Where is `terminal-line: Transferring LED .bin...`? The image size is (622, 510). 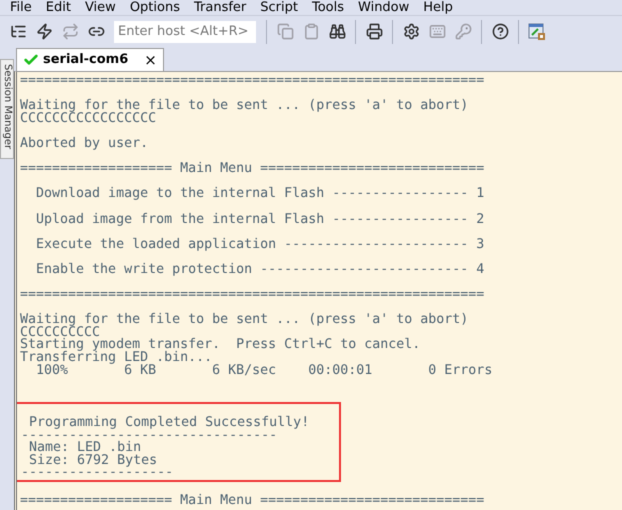 terminal-line: Transferring LED .bin... is located at coordinates (116, 358).